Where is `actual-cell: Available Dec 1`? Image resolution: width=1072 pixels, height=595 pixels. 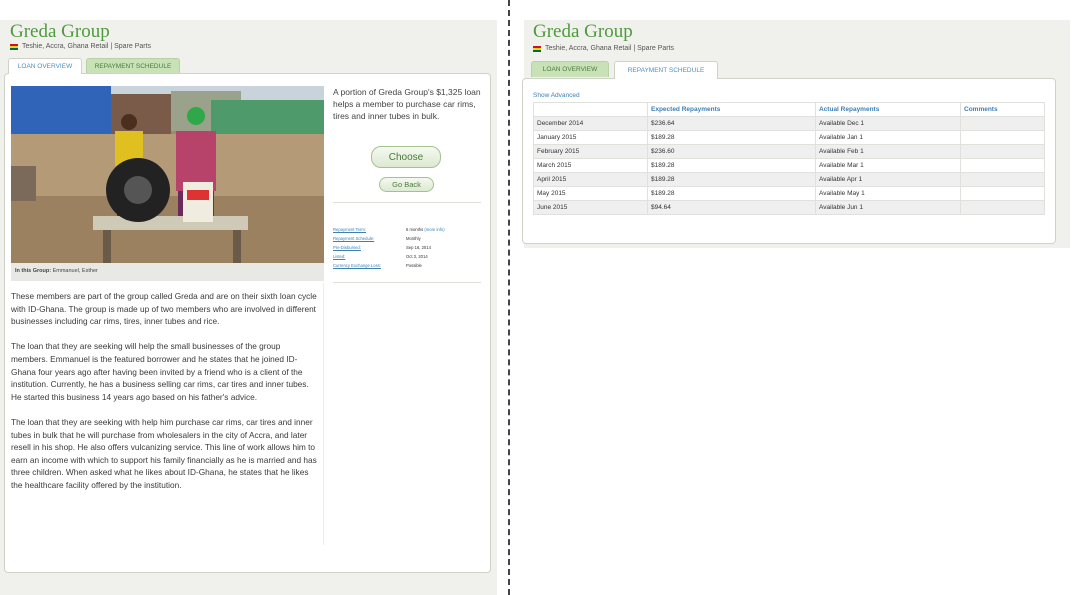 actual-cell: Available Dec 1 is located at coordinates (888, 123).